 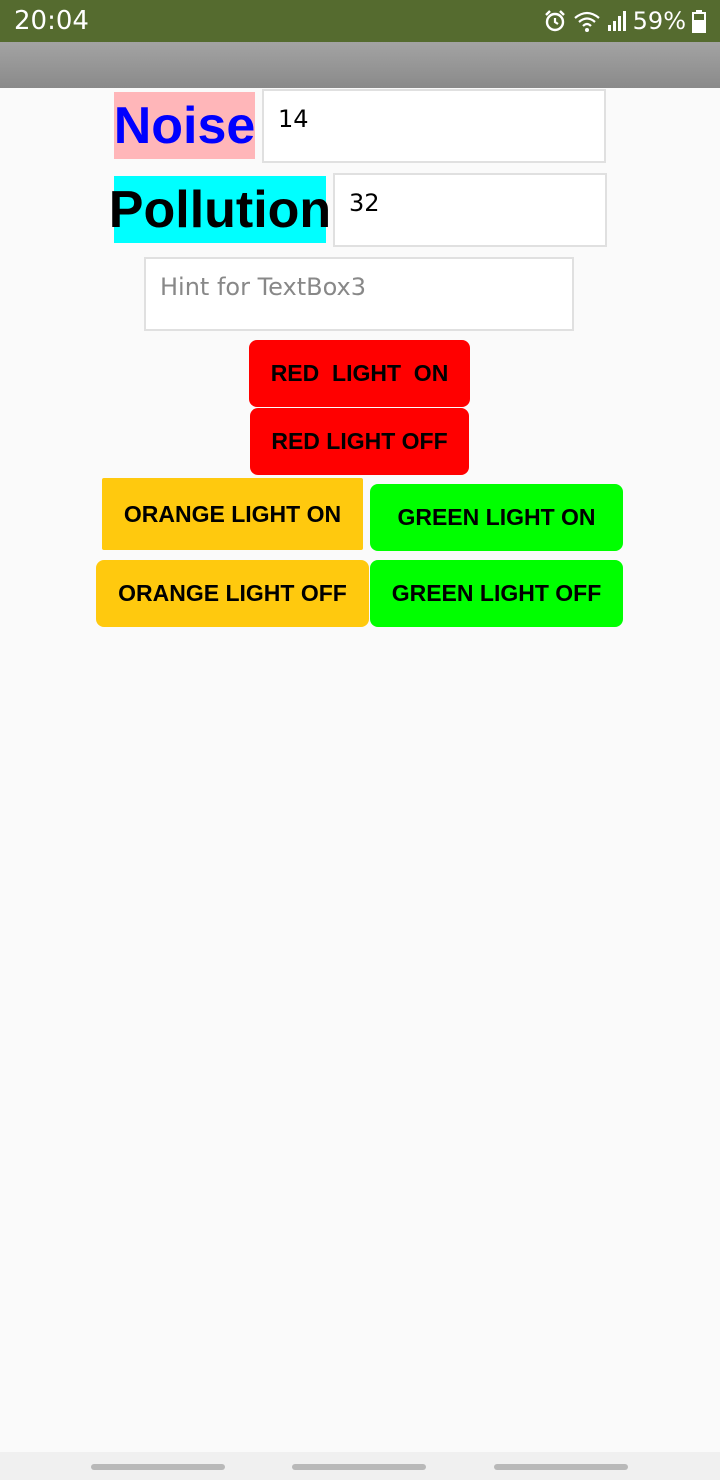 What do you see at coordinates (587, 21) in the screenshot?
I see `wifi-icon` at bounding box center [587, 21].